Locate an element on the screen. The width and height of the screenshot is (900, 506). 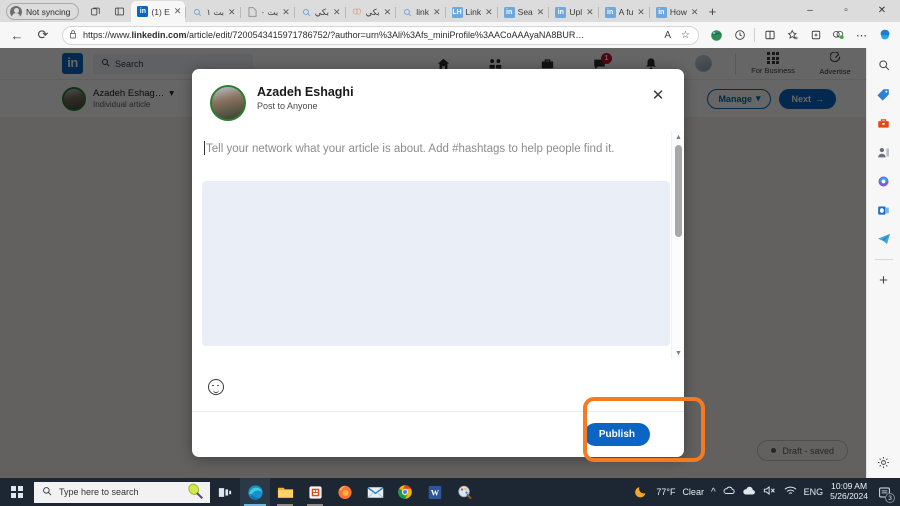
browser-tab: in Upl ✕ is located at coordinates (573, 12).